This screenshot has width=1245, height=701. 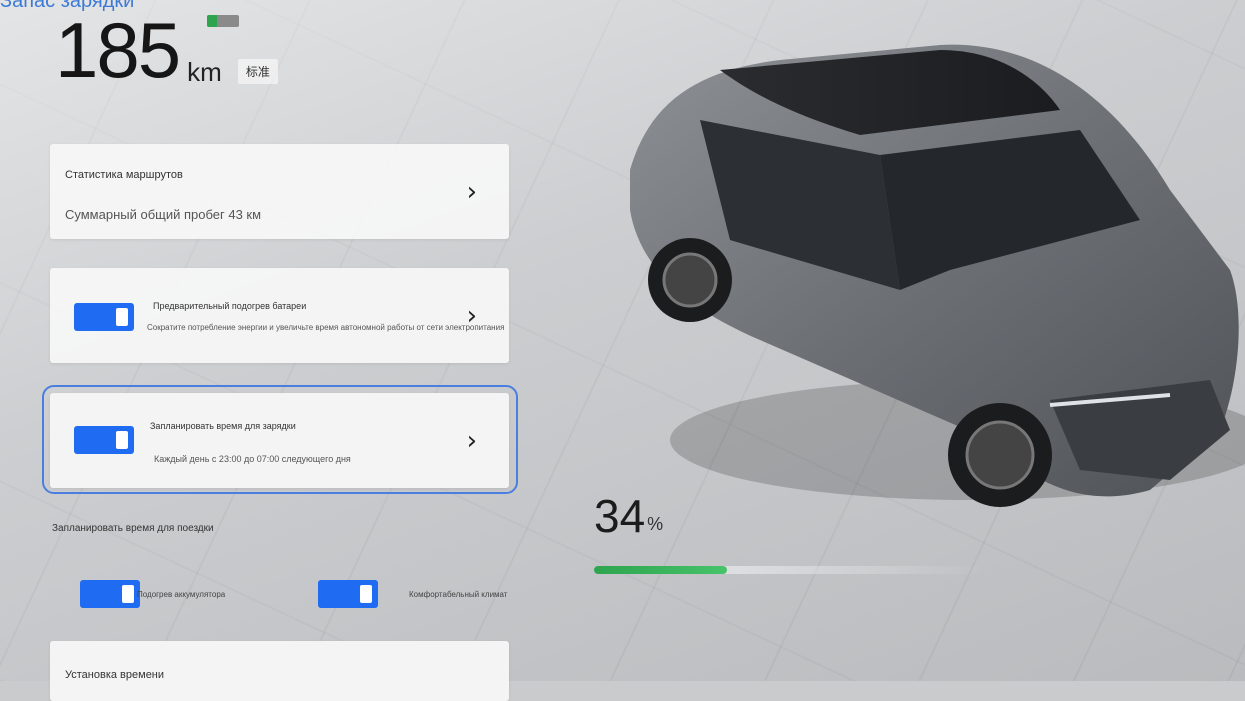 I want to click on battery-progress-fill, so click(x=660, y=570).